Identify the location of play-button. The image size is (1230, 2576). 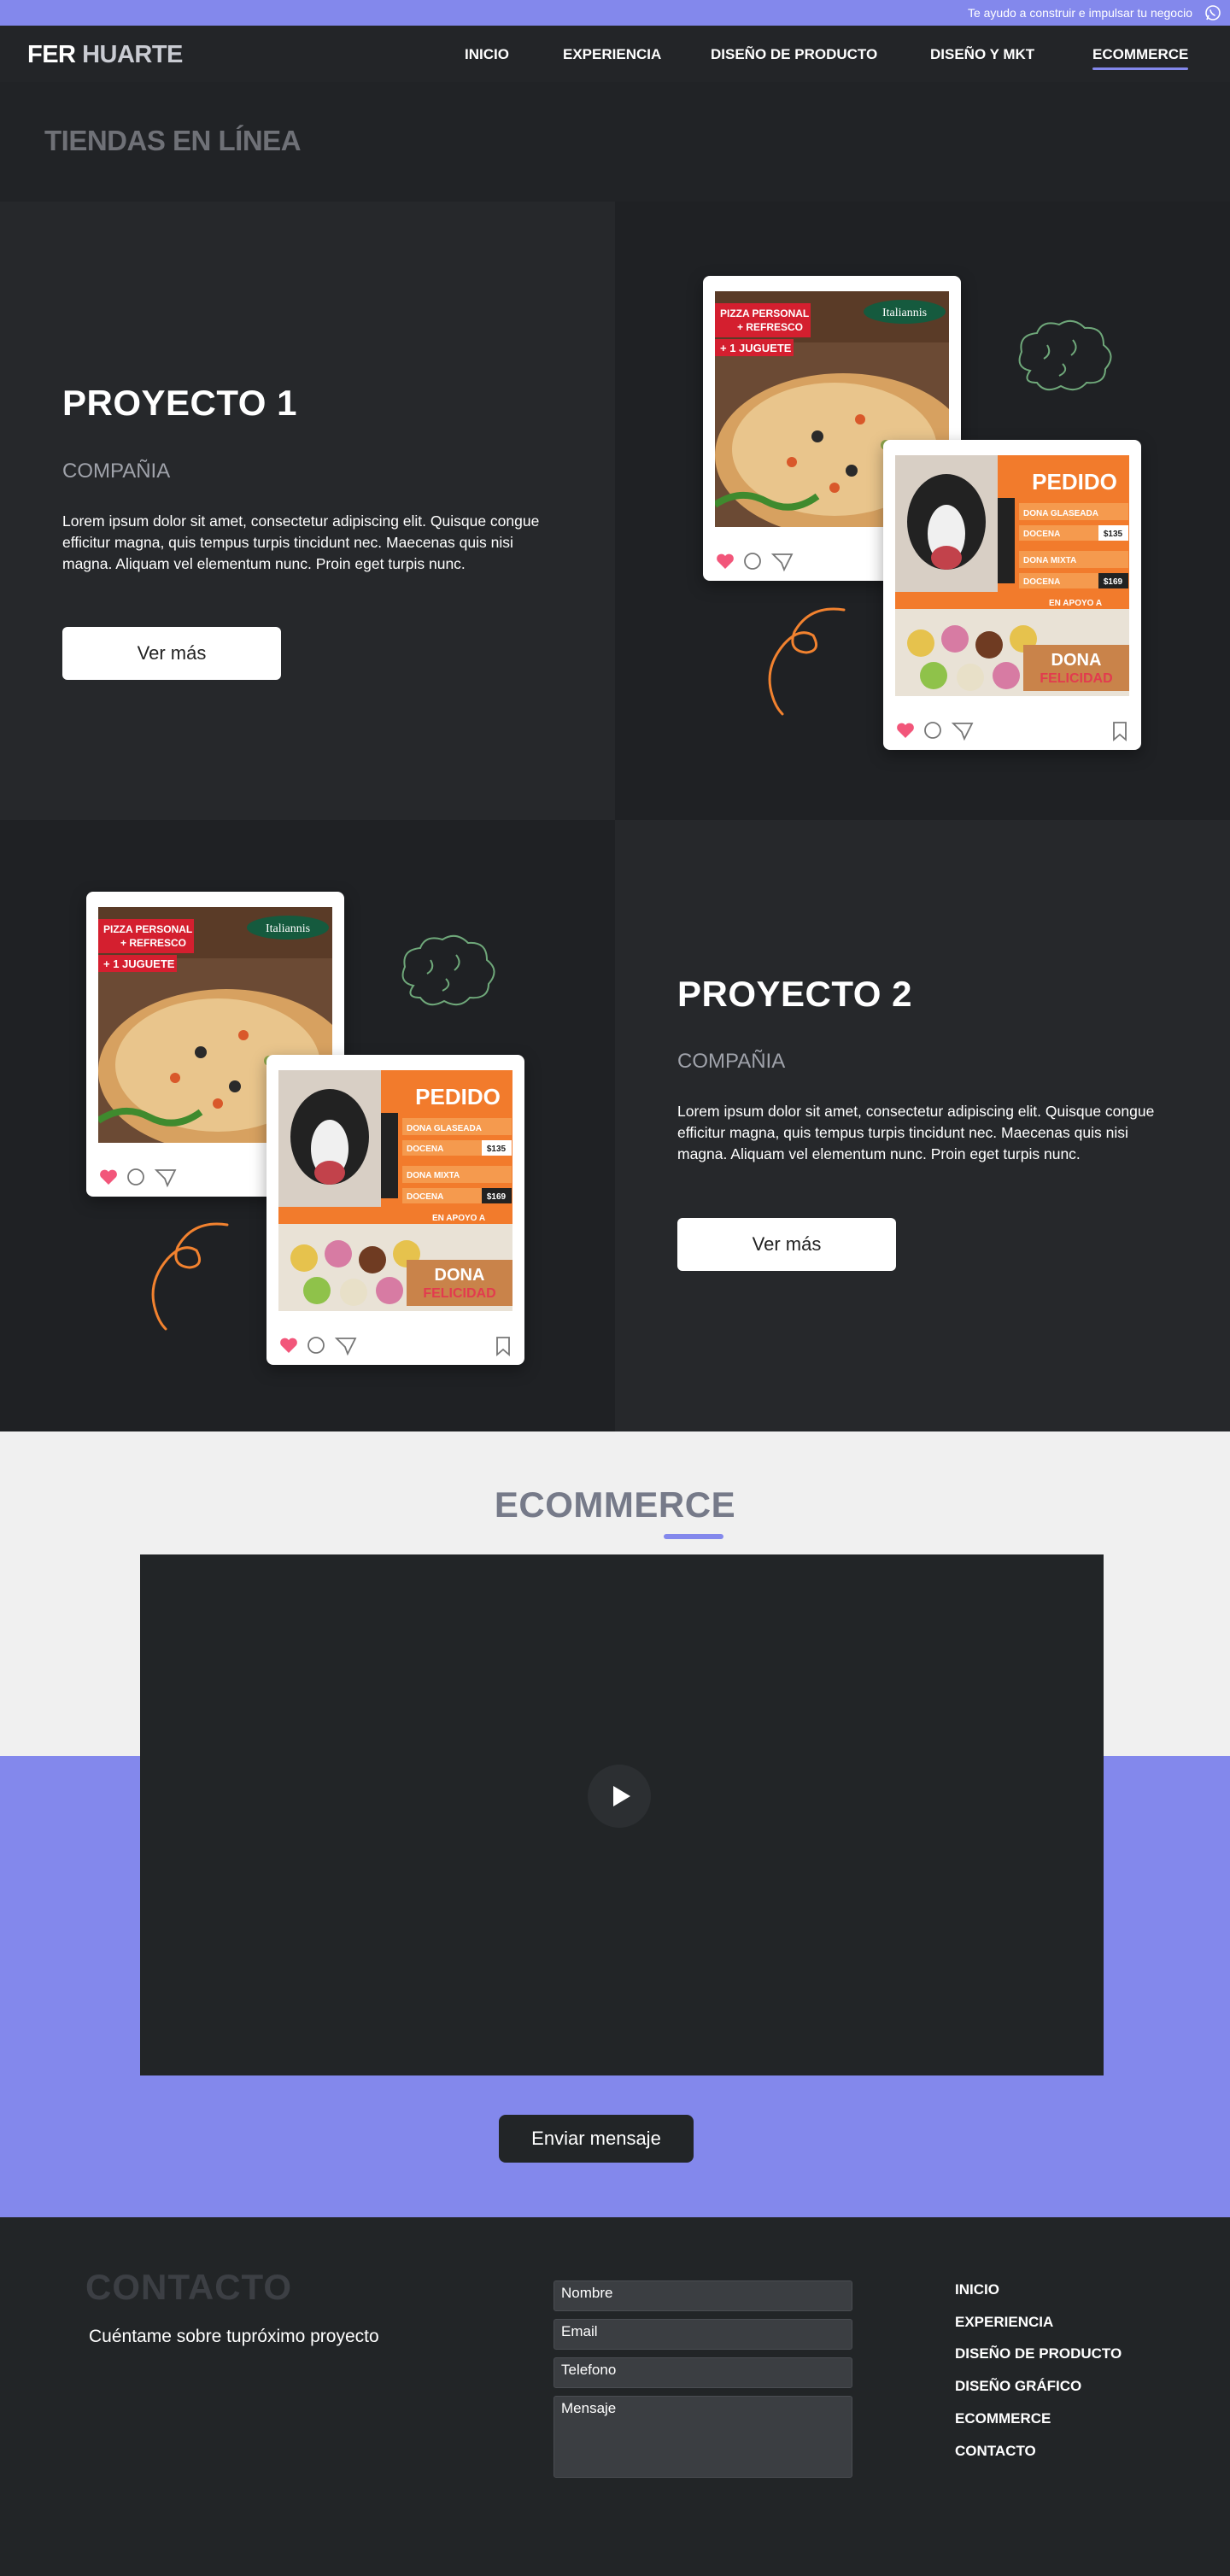
(619, 1796).